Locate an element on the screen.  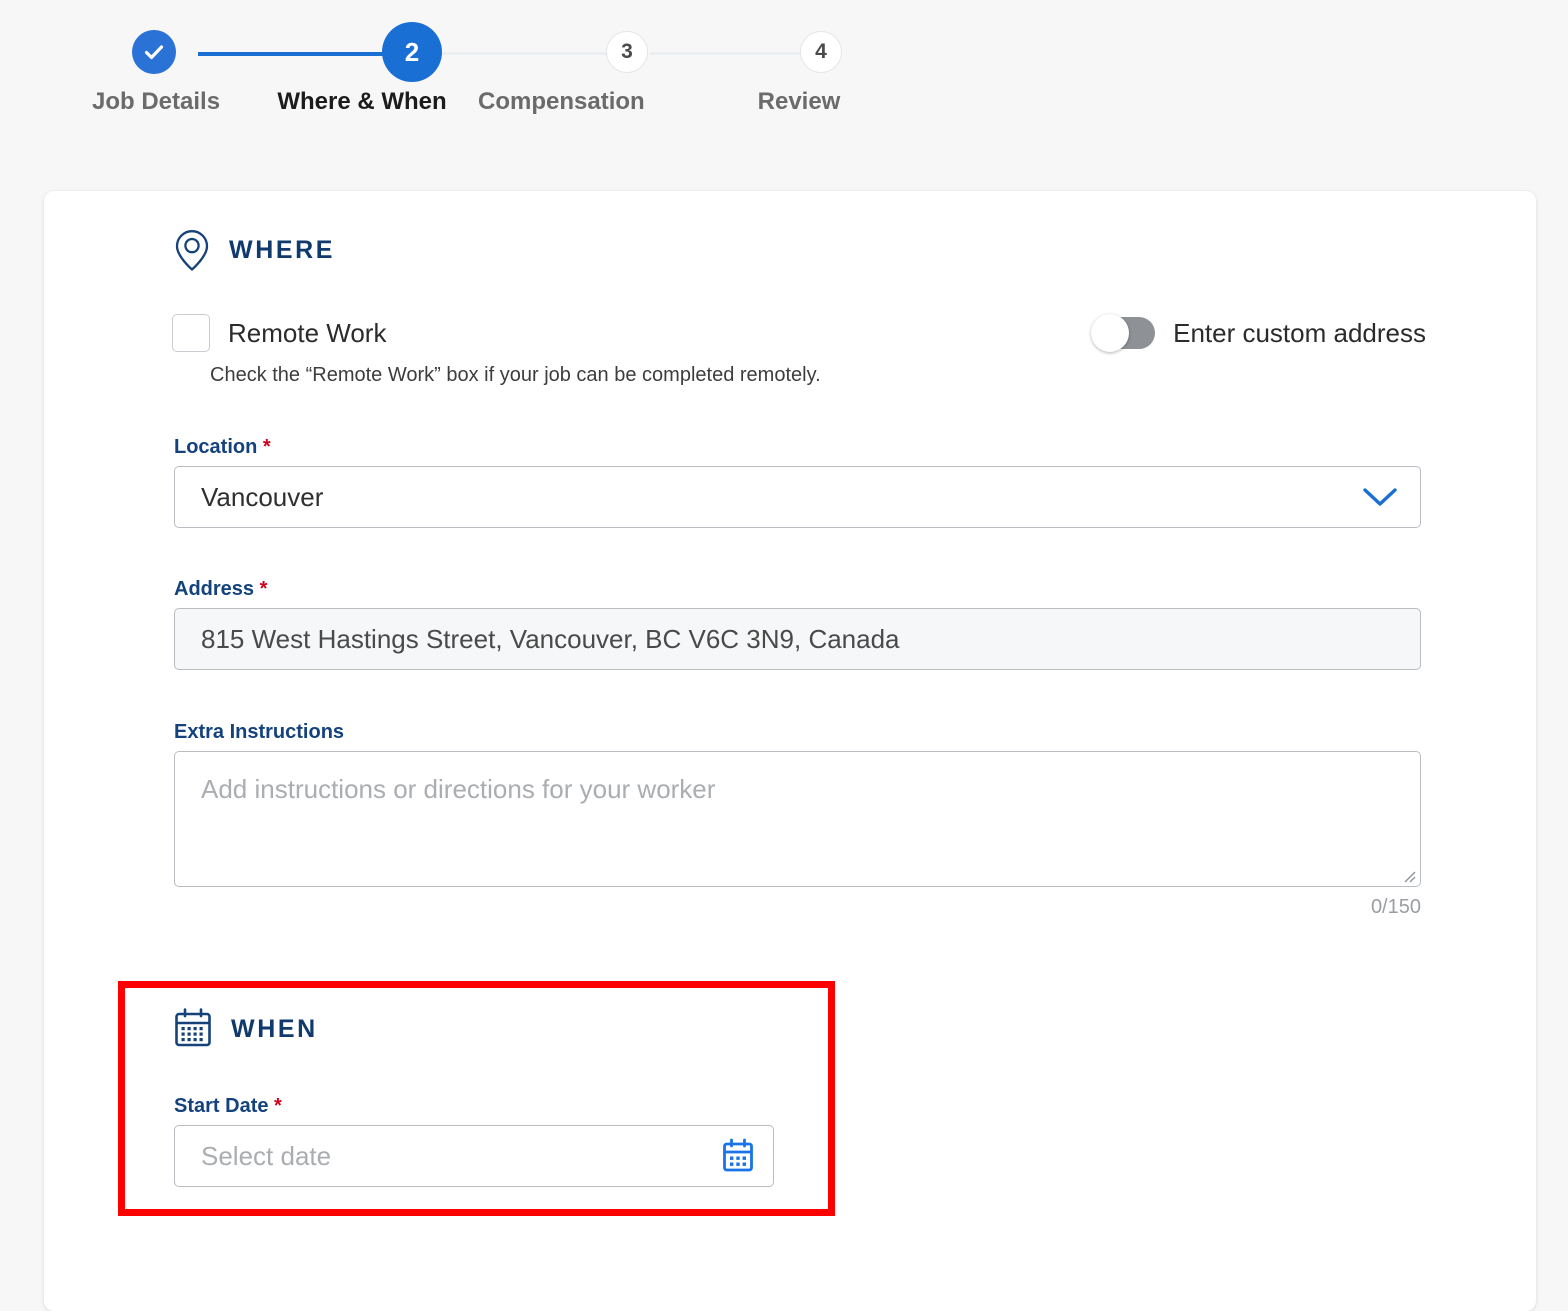
step-3-label: Compensation is located at coordinates (561, 101).